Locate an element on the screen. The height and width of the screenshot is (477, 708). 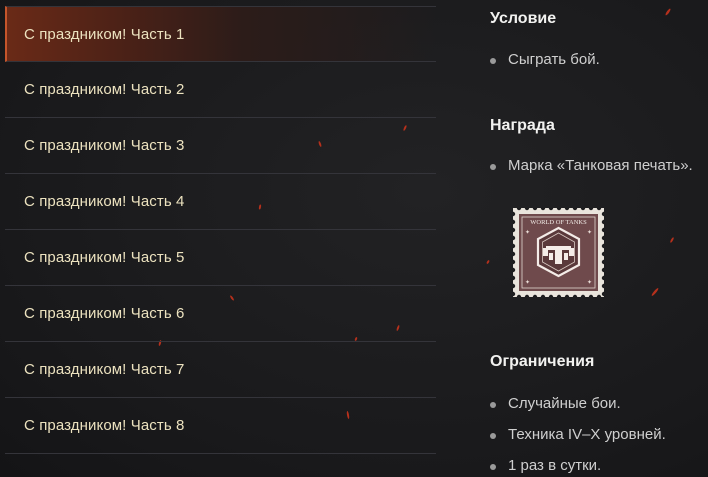
restriction-item: 1 раз в сутки. is located at coordinates (578, 467).